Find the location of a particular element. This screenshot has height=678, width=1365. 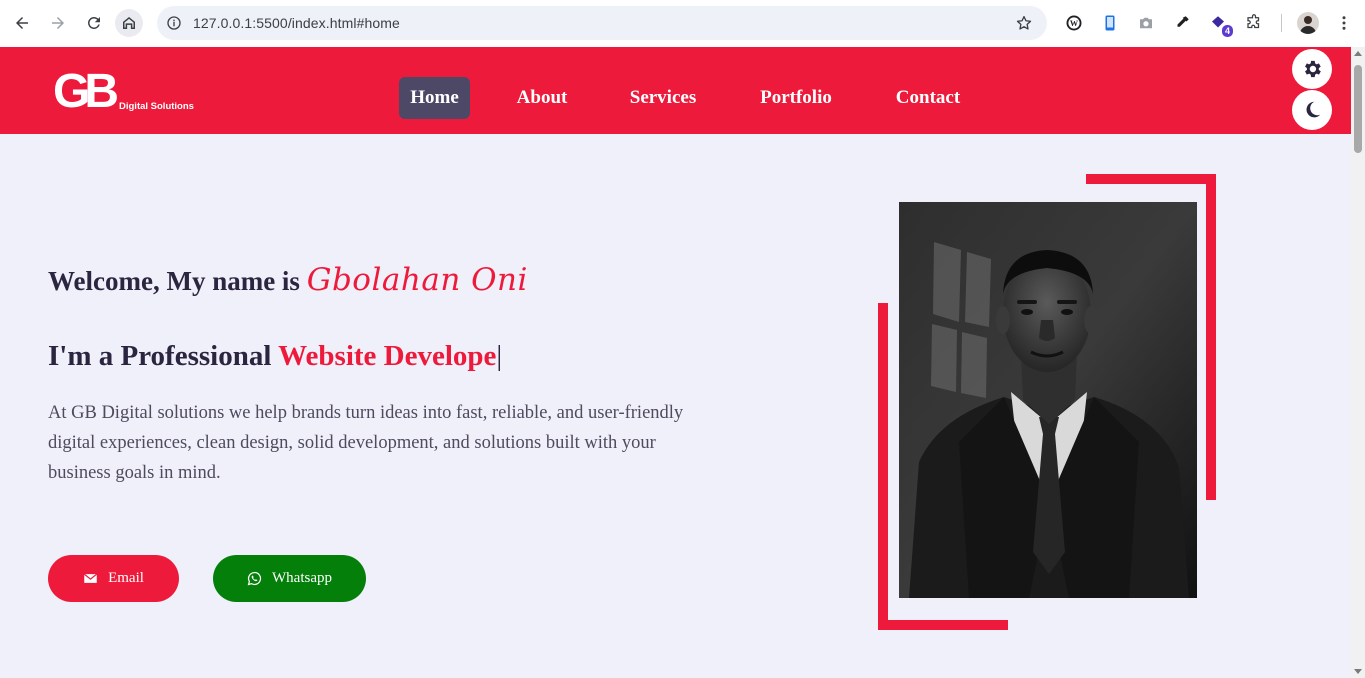

browser-menu-button is located at coordinates (1344, 23).